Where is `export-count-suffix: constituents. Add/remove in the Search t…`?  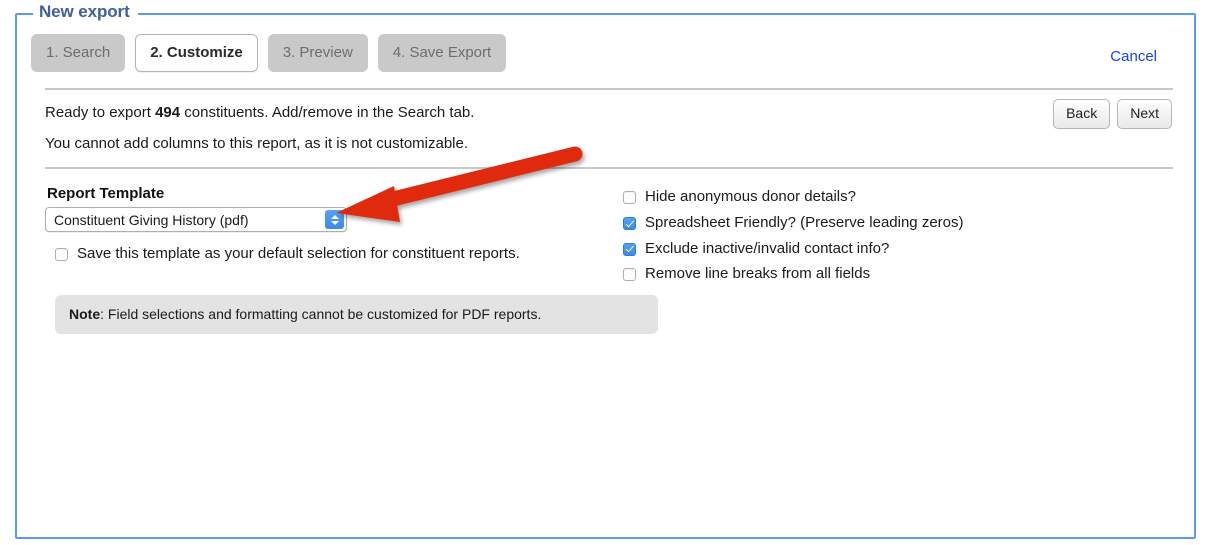 export-count-suffix: constituents. Add/remove in the Search t… is located at coordinates (327, 112).